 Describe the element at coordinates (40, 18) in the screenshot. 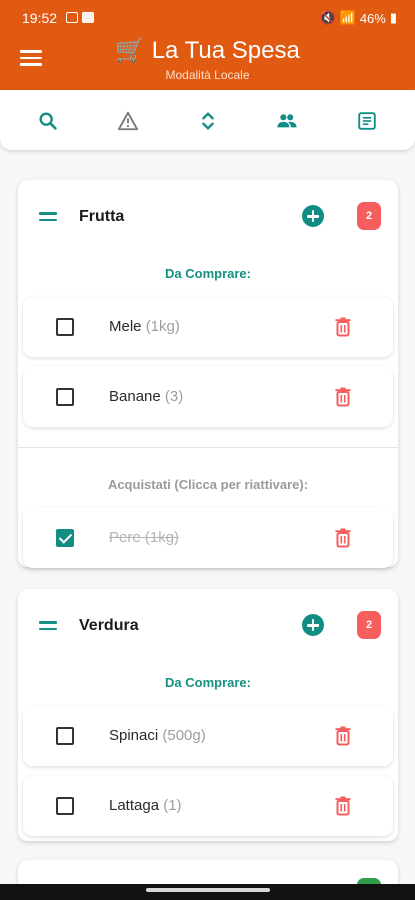

I see `status-time: 19:52` at that location.